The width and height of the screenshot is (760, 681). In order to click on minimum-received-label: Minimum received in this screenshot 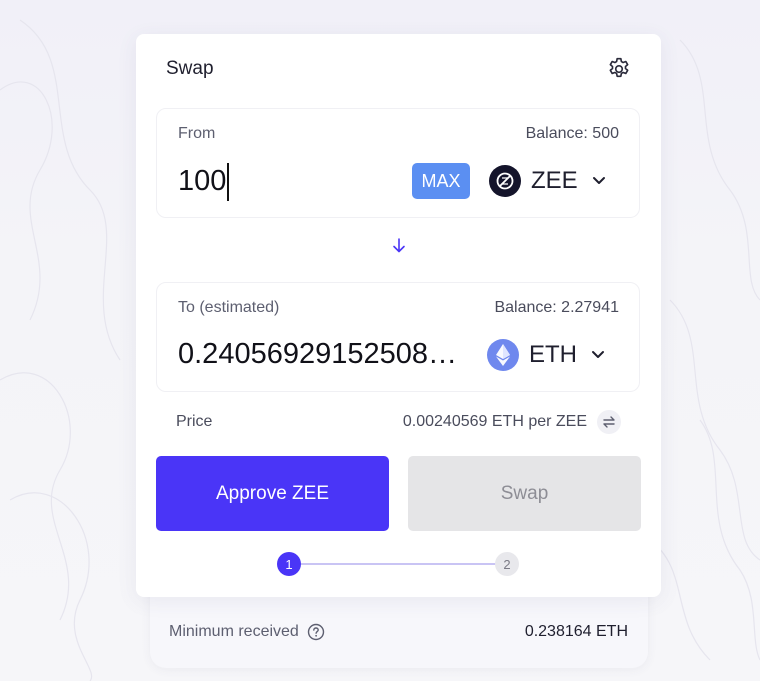, I will do `click(234, 631)`.